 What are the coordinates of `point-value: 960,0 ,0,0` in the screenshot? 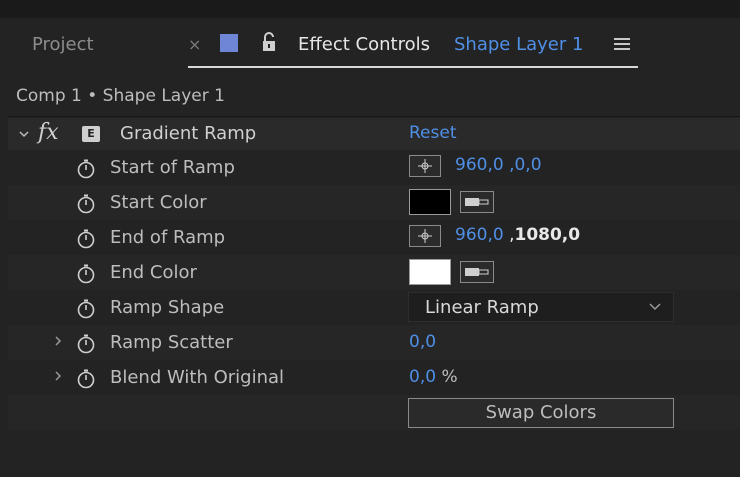 It's located at (498, 165).